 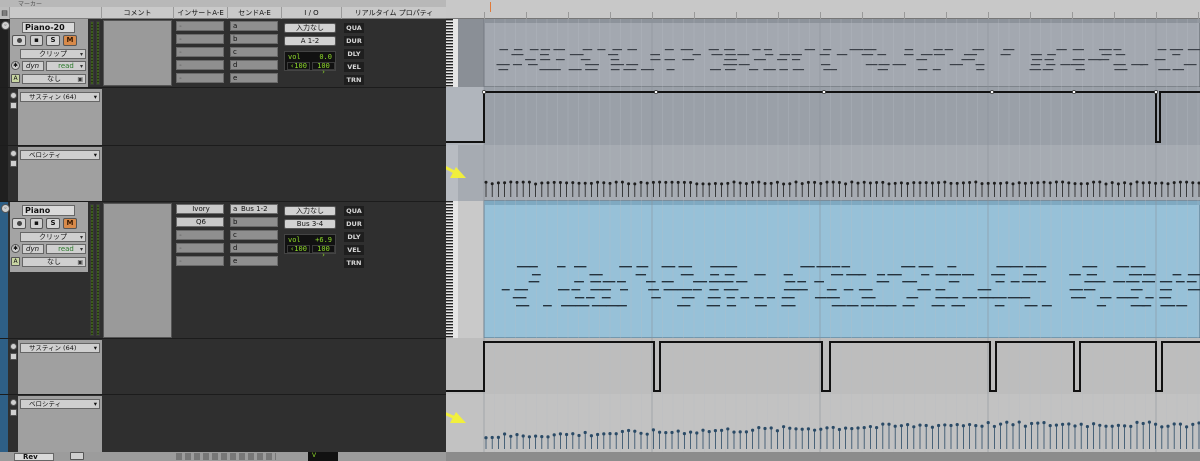 What do you see at coordinates (48, 27) in the screenshot?
I see `track-name: Piano-20` at bounding box center [48, 27].